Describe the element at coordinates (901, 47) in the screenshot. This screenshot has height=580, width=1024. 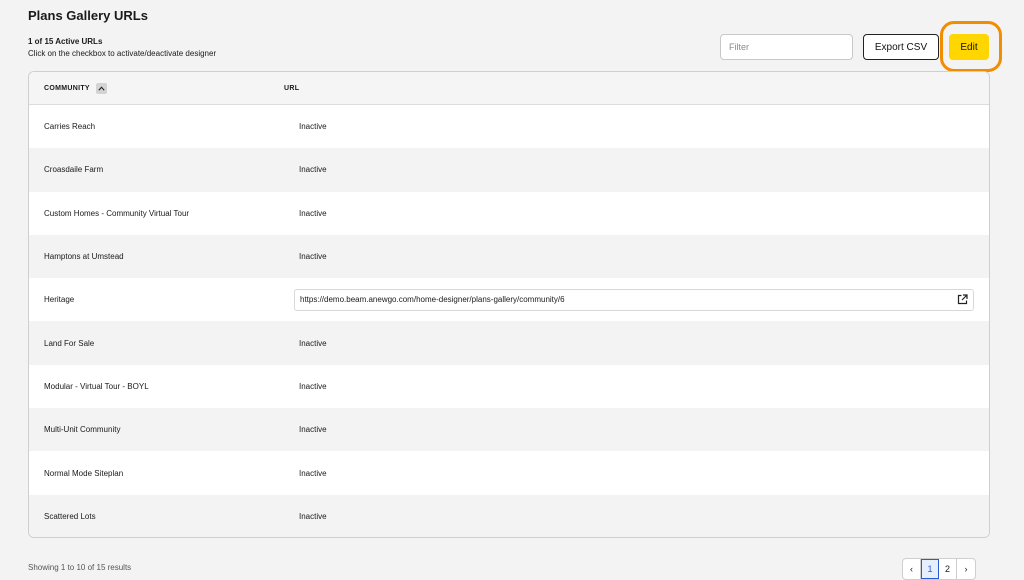
I see `export-csv-button: Export CSV` at that location.